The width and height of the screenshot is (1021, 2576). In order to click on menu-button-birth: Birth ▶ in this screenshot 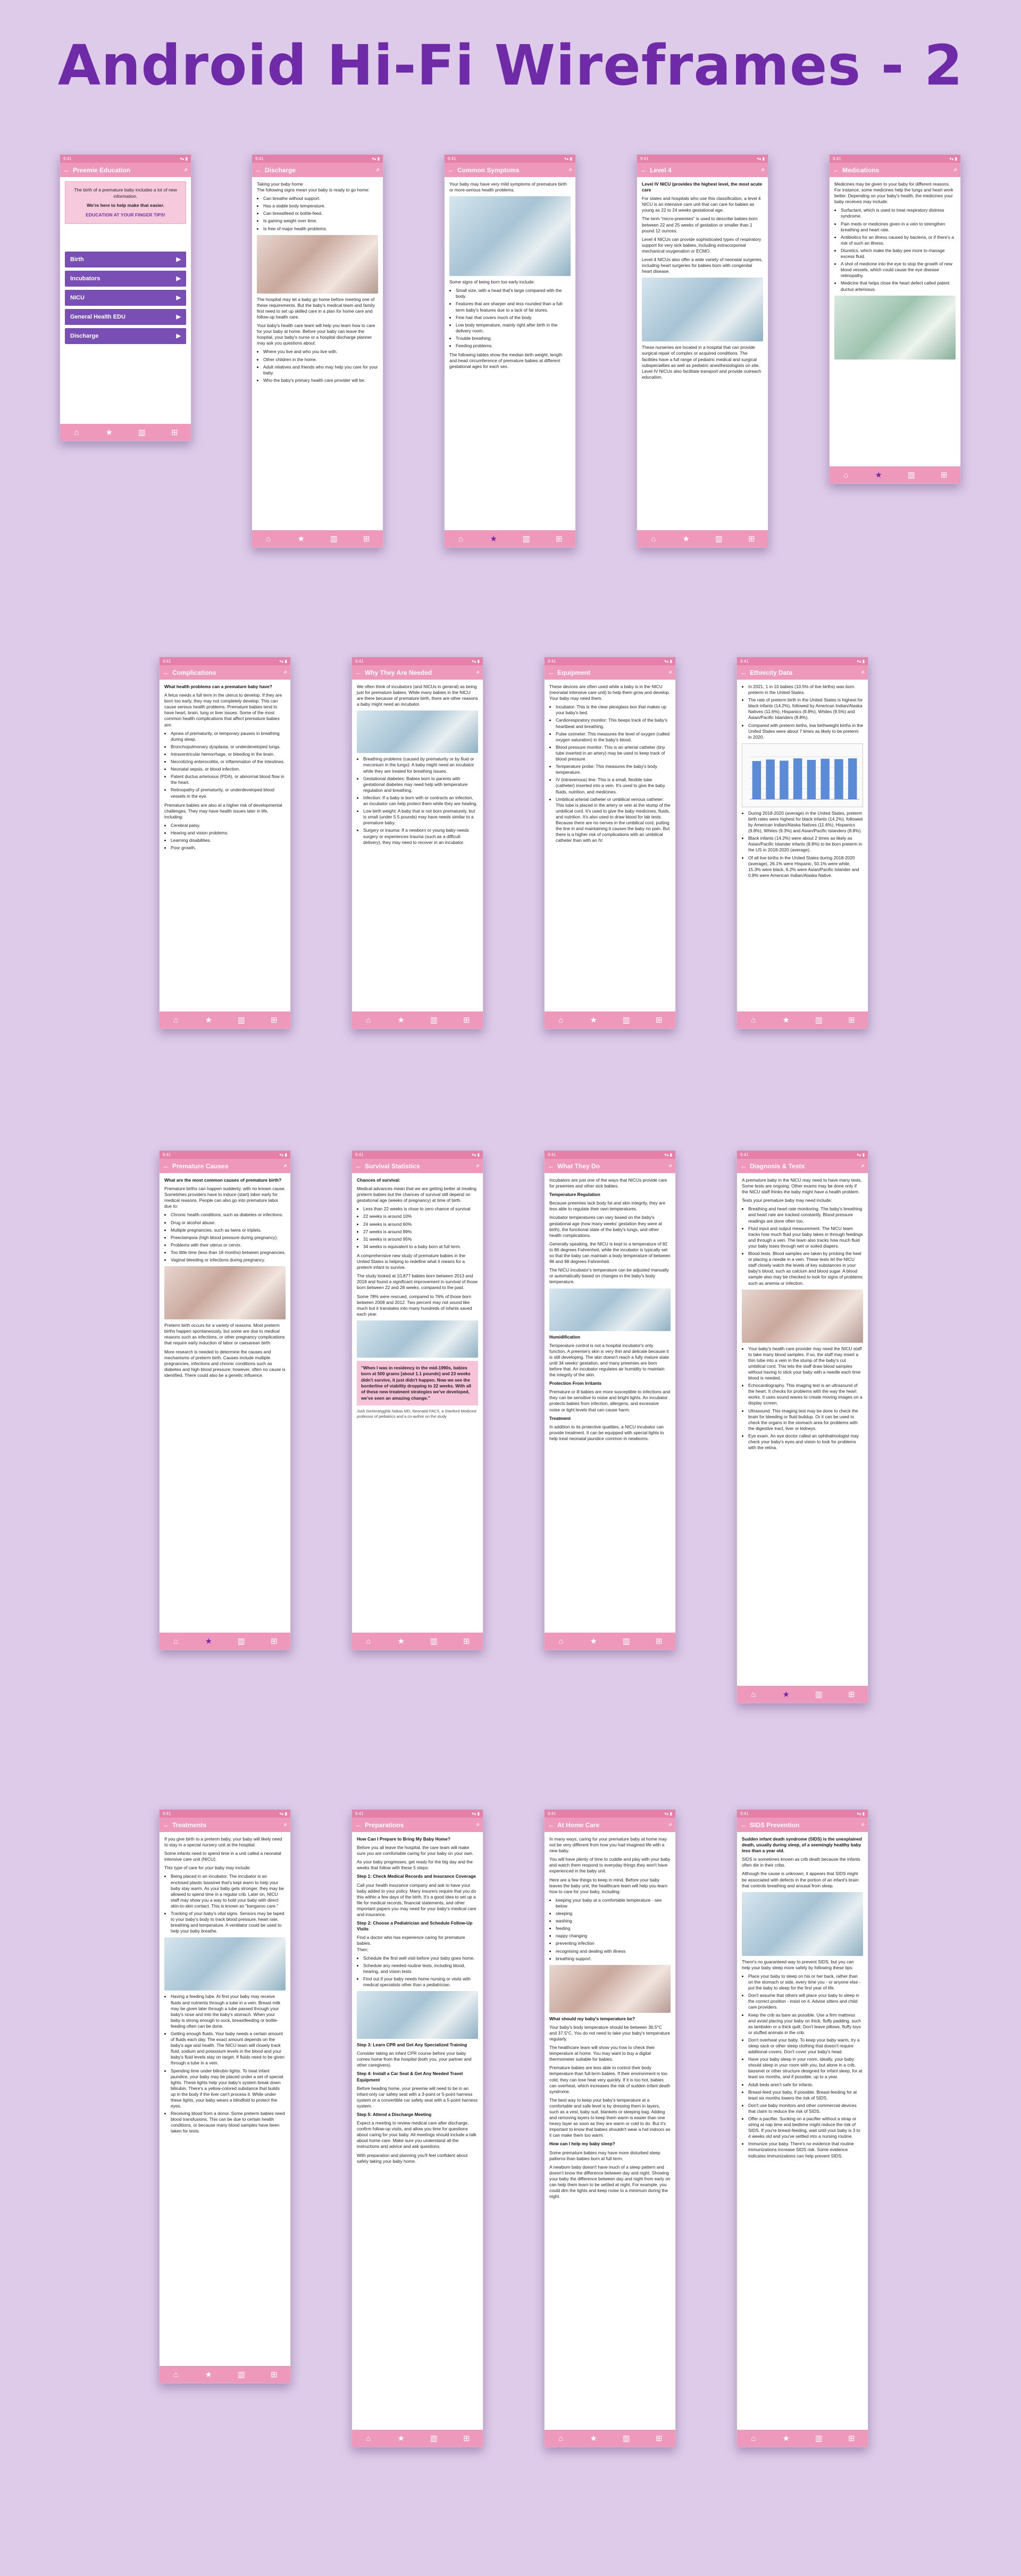, I will do `click(125, 260)`.